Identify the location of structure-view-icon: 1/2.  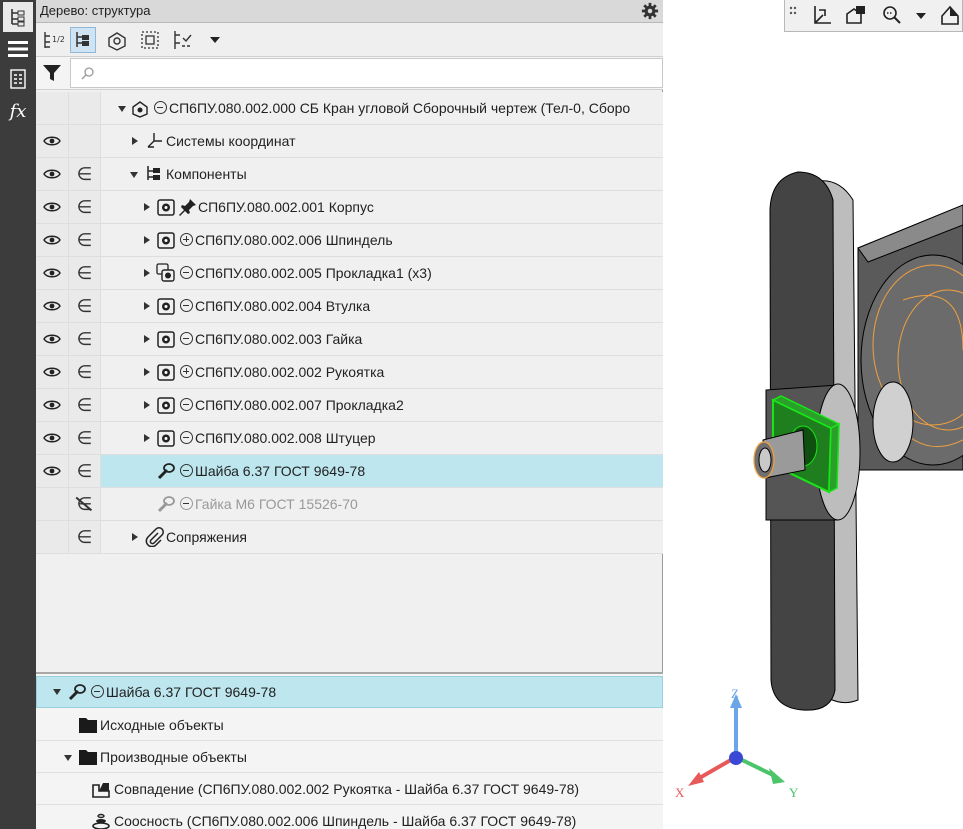
(53, 40).